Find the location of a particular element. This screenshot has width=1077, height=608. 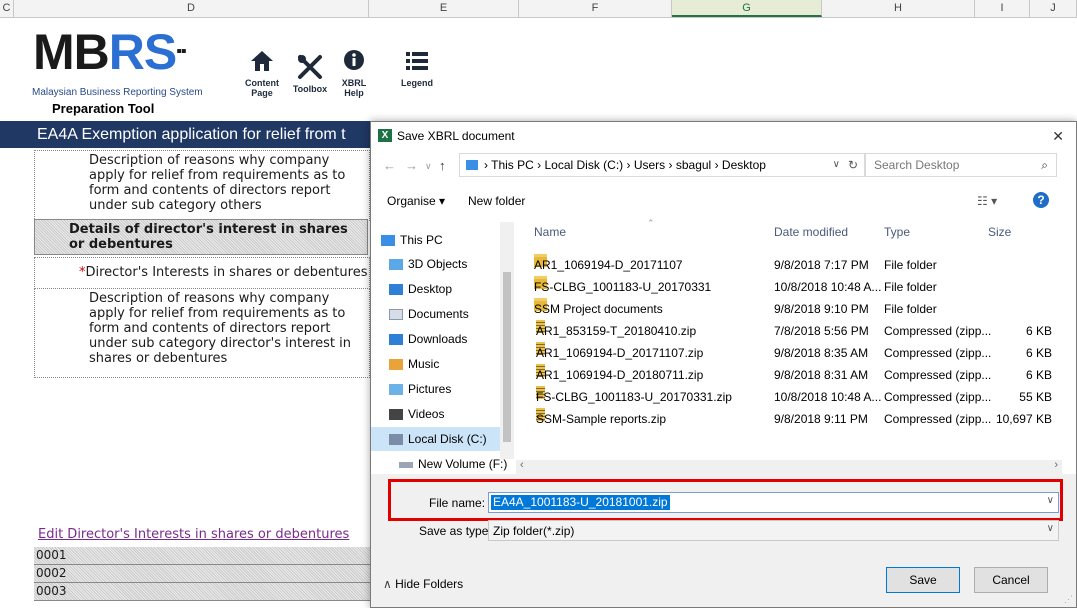

column-header-f: F is located at coordinates (595, 8).